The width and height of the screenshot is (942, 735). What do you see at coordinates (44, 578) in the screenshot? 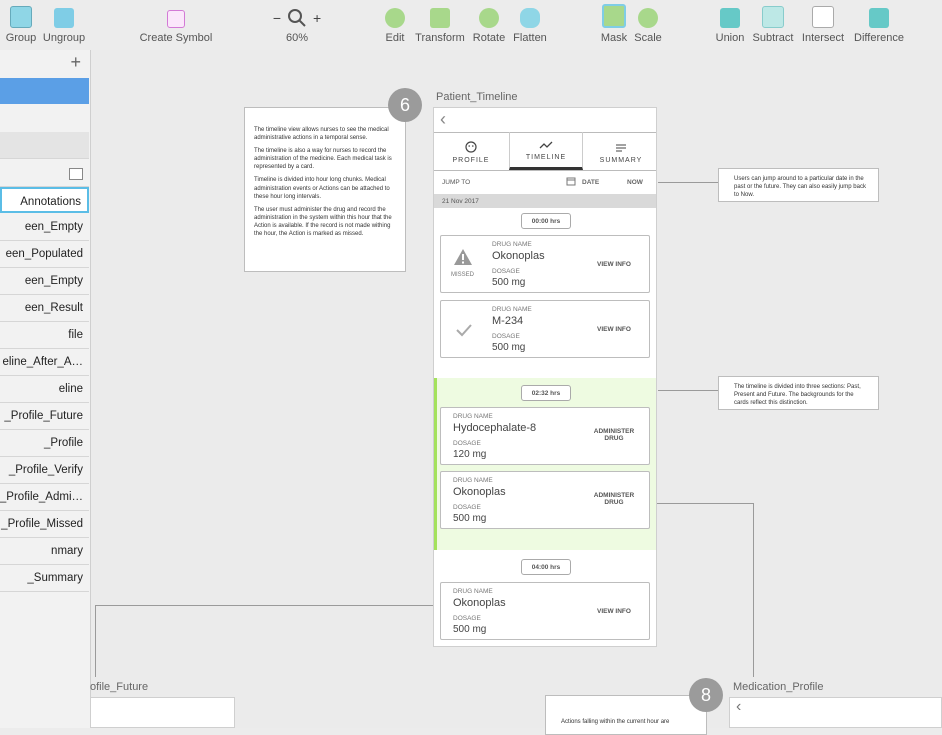
I see `layer-row: _Summary` at bounding box center [44, 578].